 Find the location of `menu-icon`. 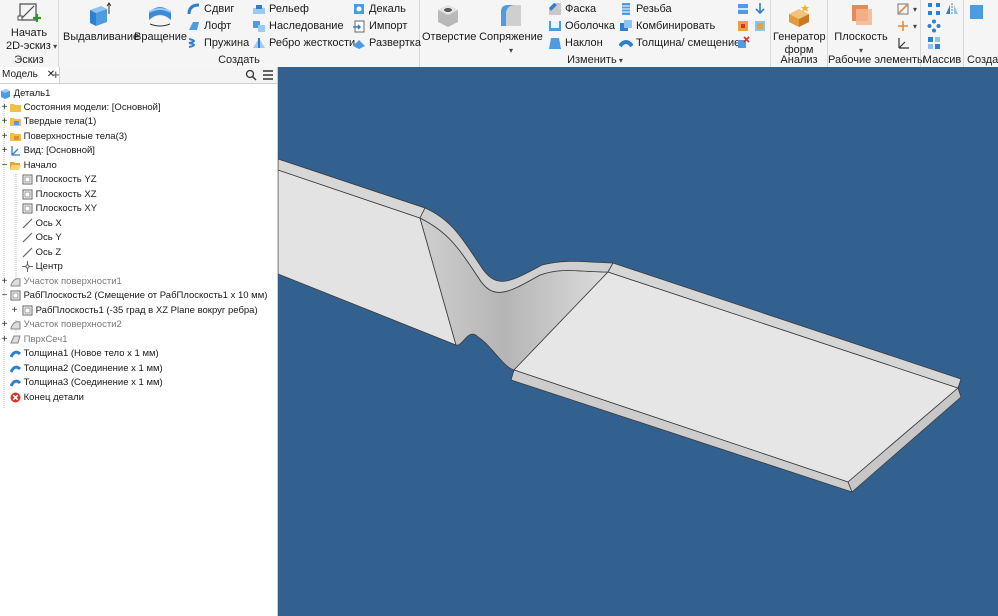

menu-icon is located at coordinates (268, 75).